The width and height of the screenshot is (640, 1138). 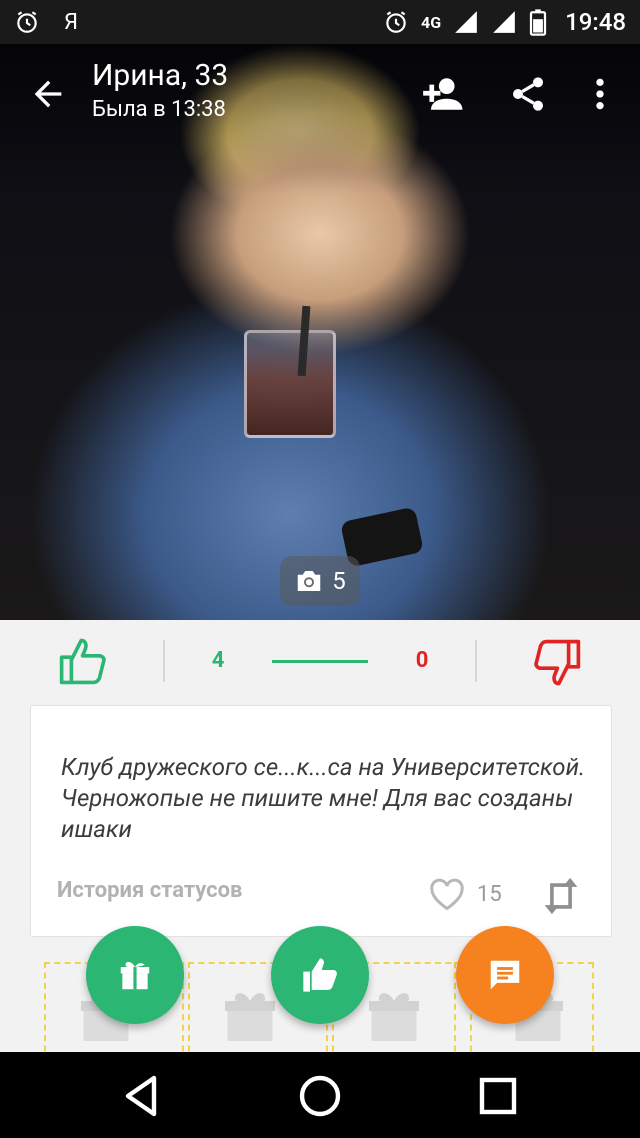 I want to click on repost-icon, so click(x=561, y=896).